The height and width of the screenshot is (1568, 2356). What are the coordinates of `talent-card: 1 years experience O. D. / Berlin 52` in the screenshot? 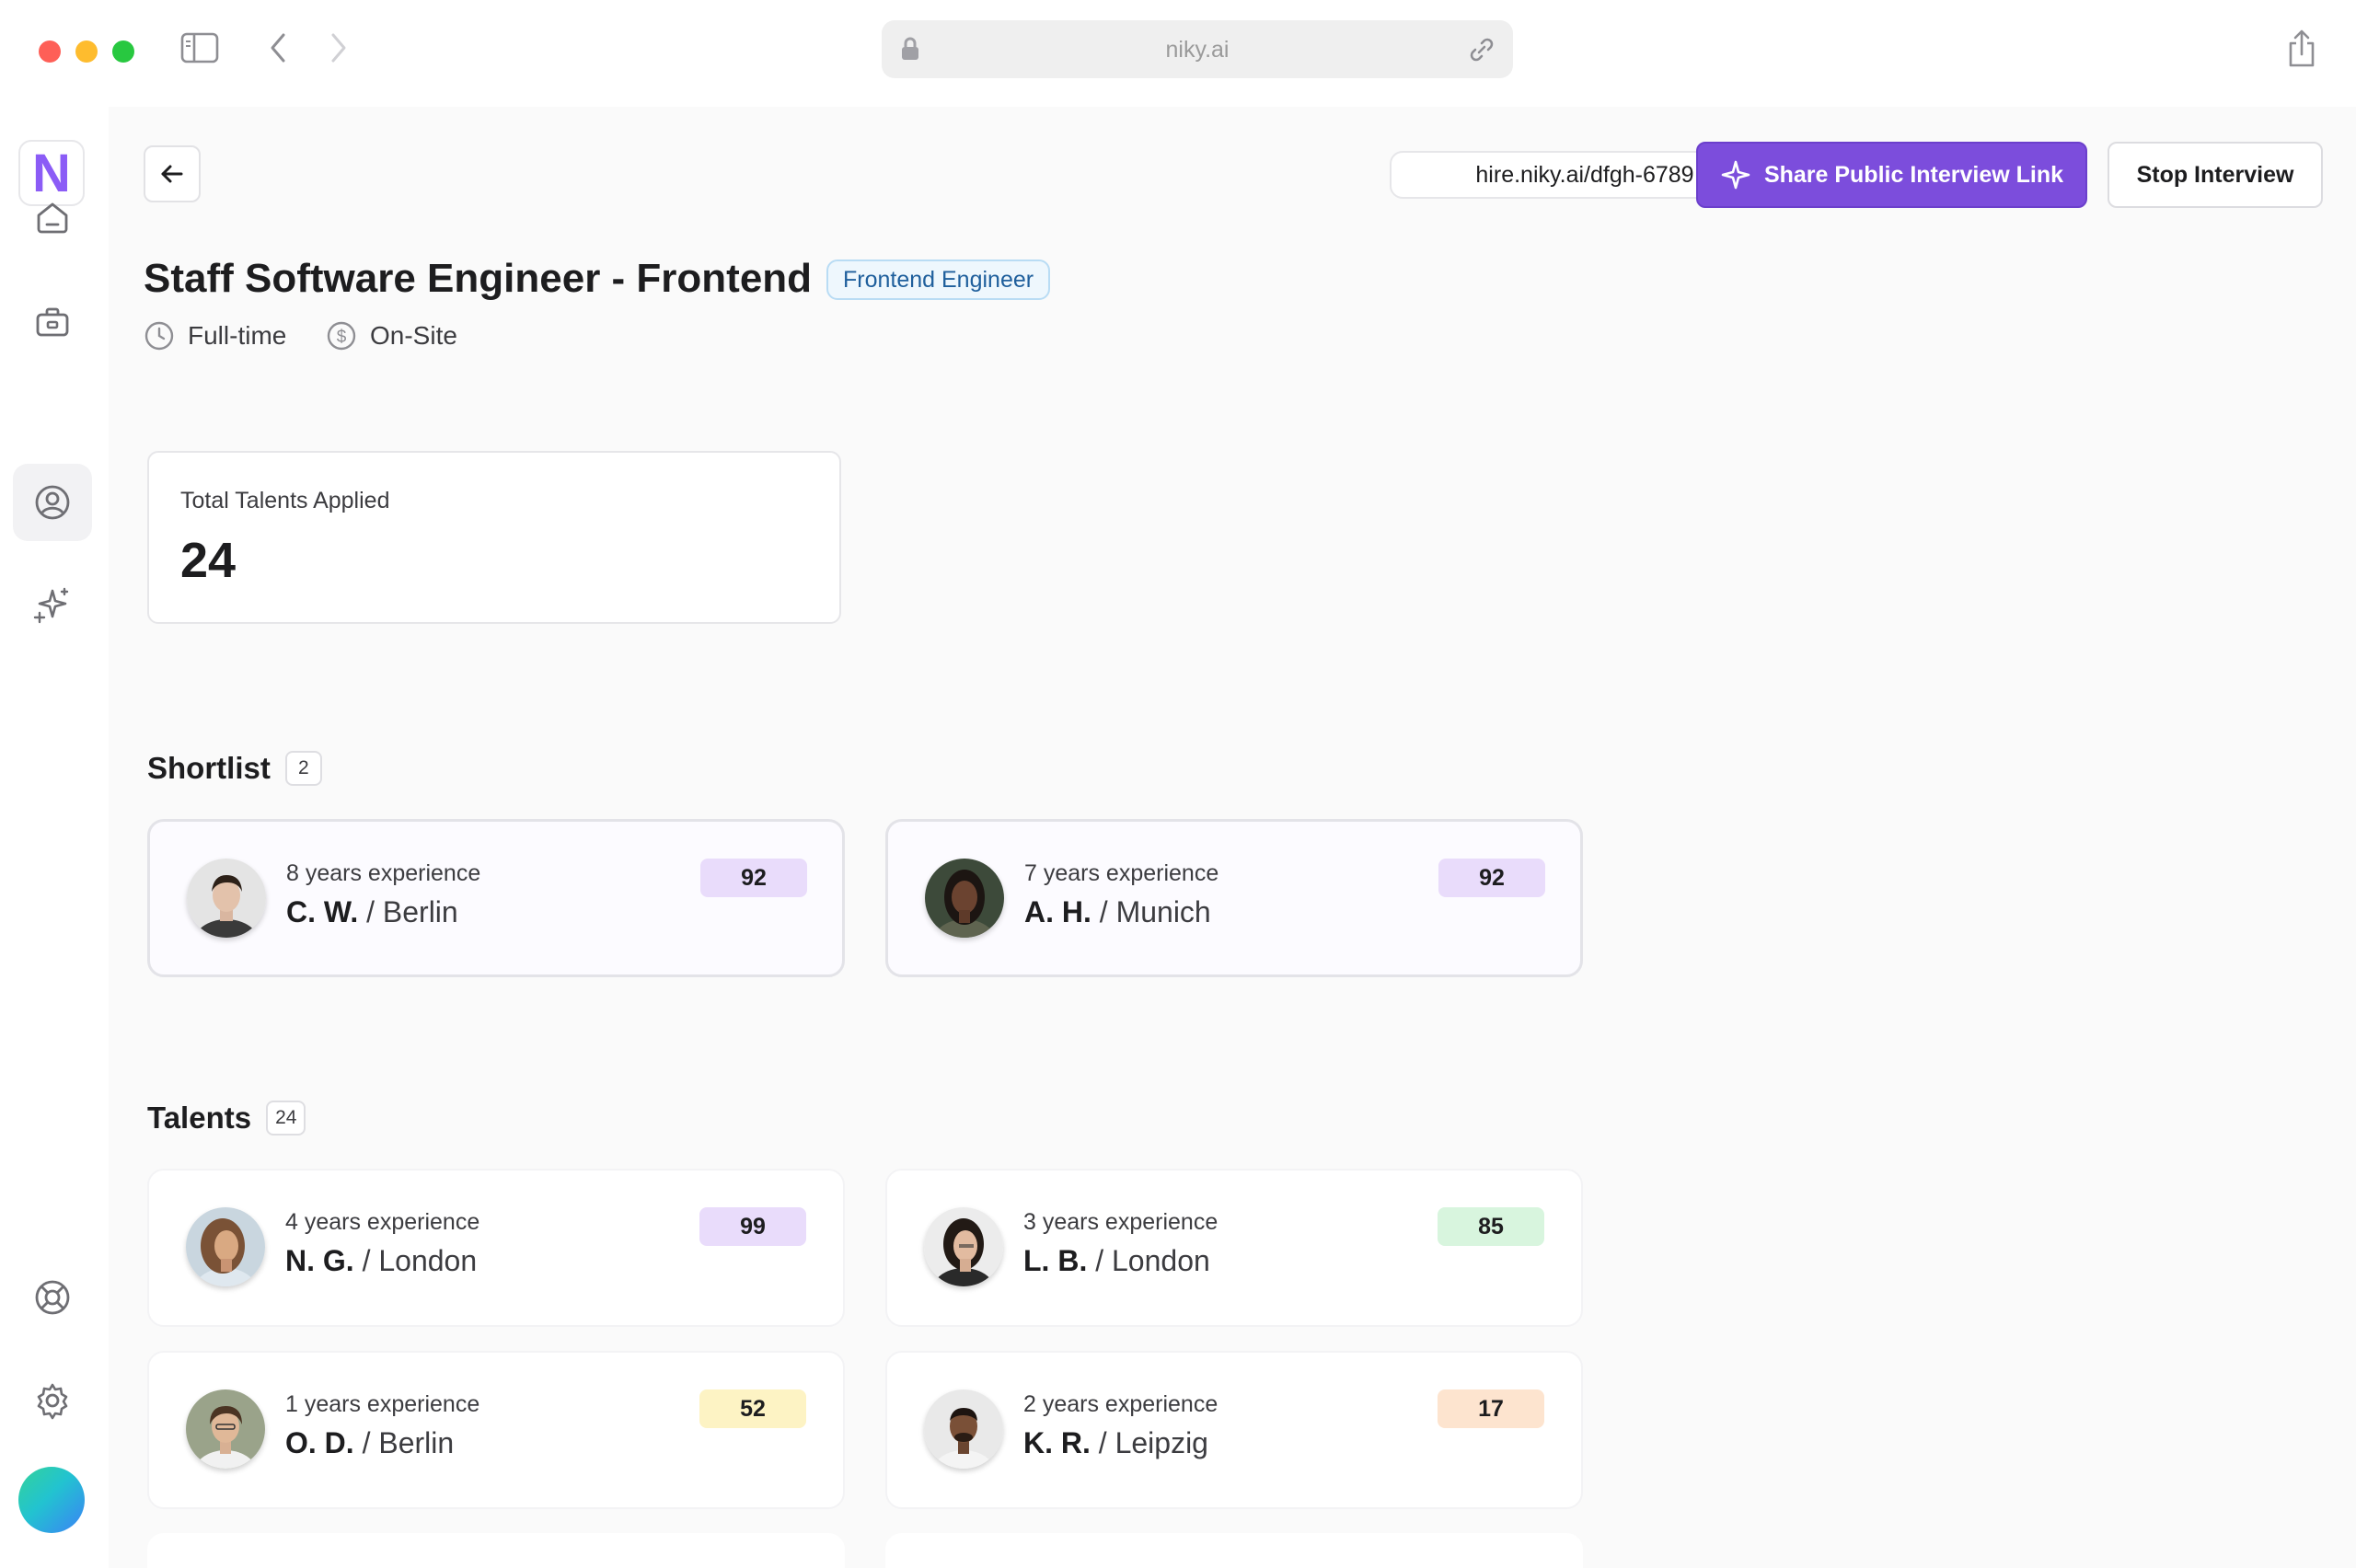 It's located at (496, 1430).